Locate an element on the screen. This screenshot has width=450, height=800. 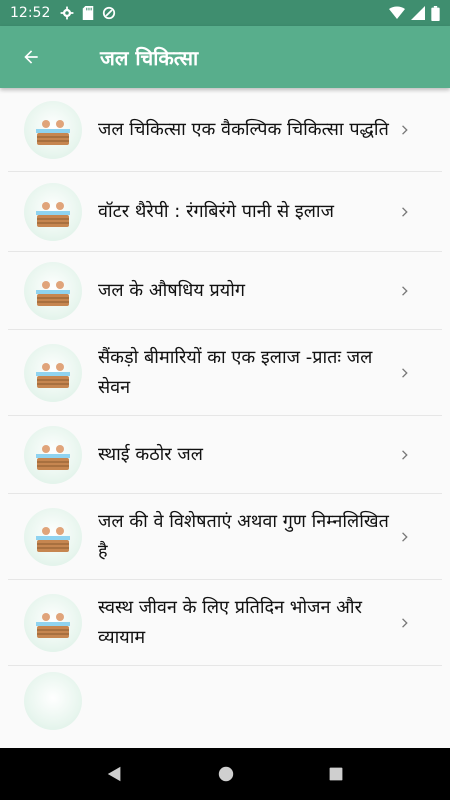
home-circle-icon is located at coordinates (226, 774).